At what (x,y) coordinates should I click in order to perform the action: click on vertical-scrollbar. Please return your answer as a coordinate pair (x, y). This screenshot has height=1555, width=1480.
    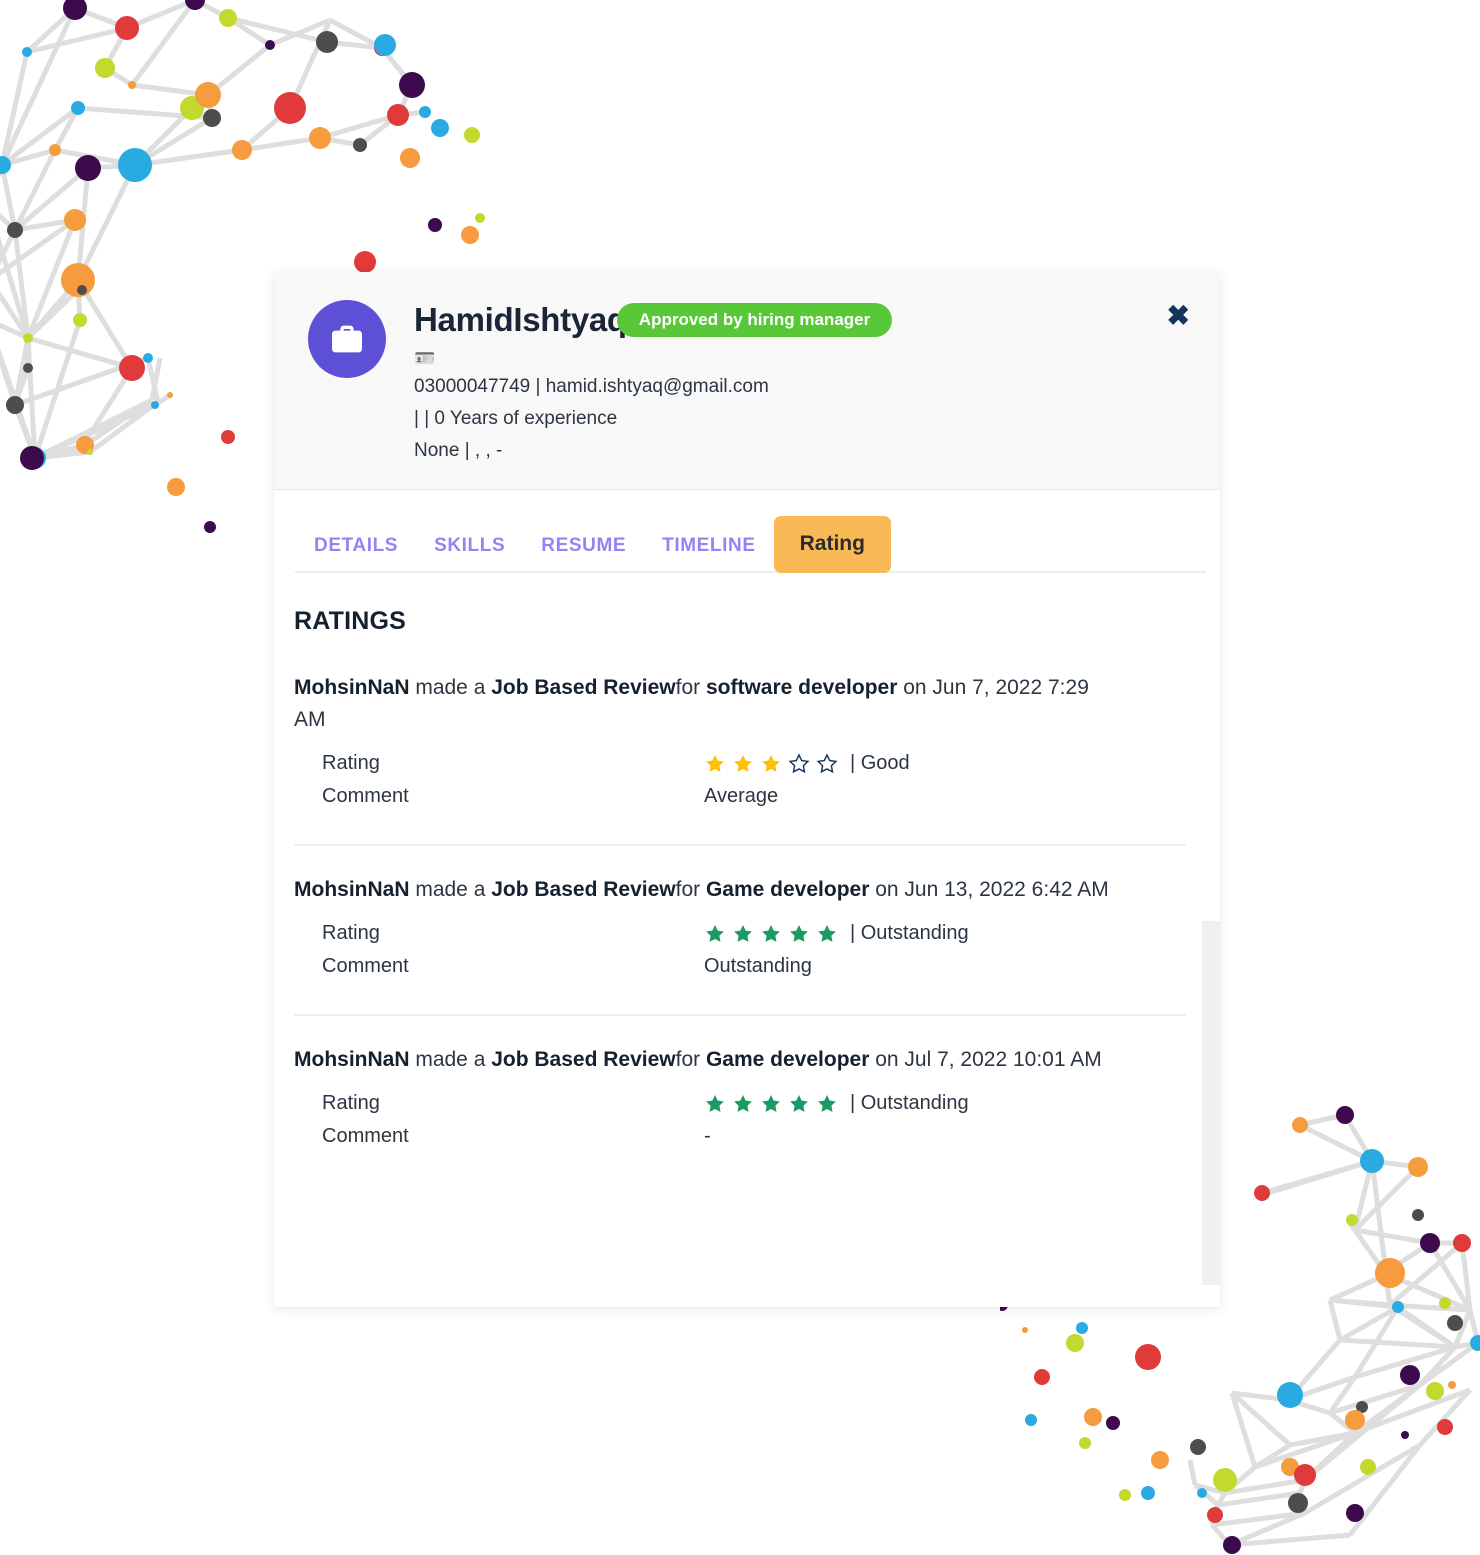
    Looking at the image, I should click on (1211, 1103).